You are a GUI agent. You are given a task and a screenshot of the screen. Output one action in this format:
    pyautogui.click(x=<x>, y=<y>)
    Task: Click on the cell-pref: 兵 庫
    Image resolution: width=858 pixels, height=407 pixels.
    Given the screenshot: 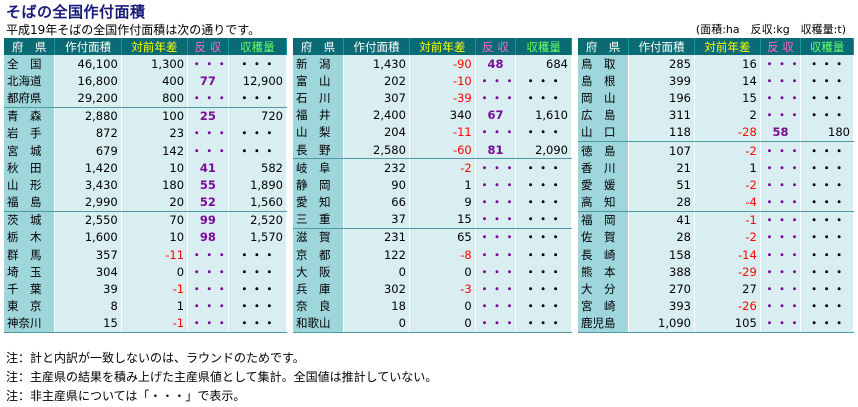 What is the action you would take?
    pyautogui.click(x=319, y=289)
    